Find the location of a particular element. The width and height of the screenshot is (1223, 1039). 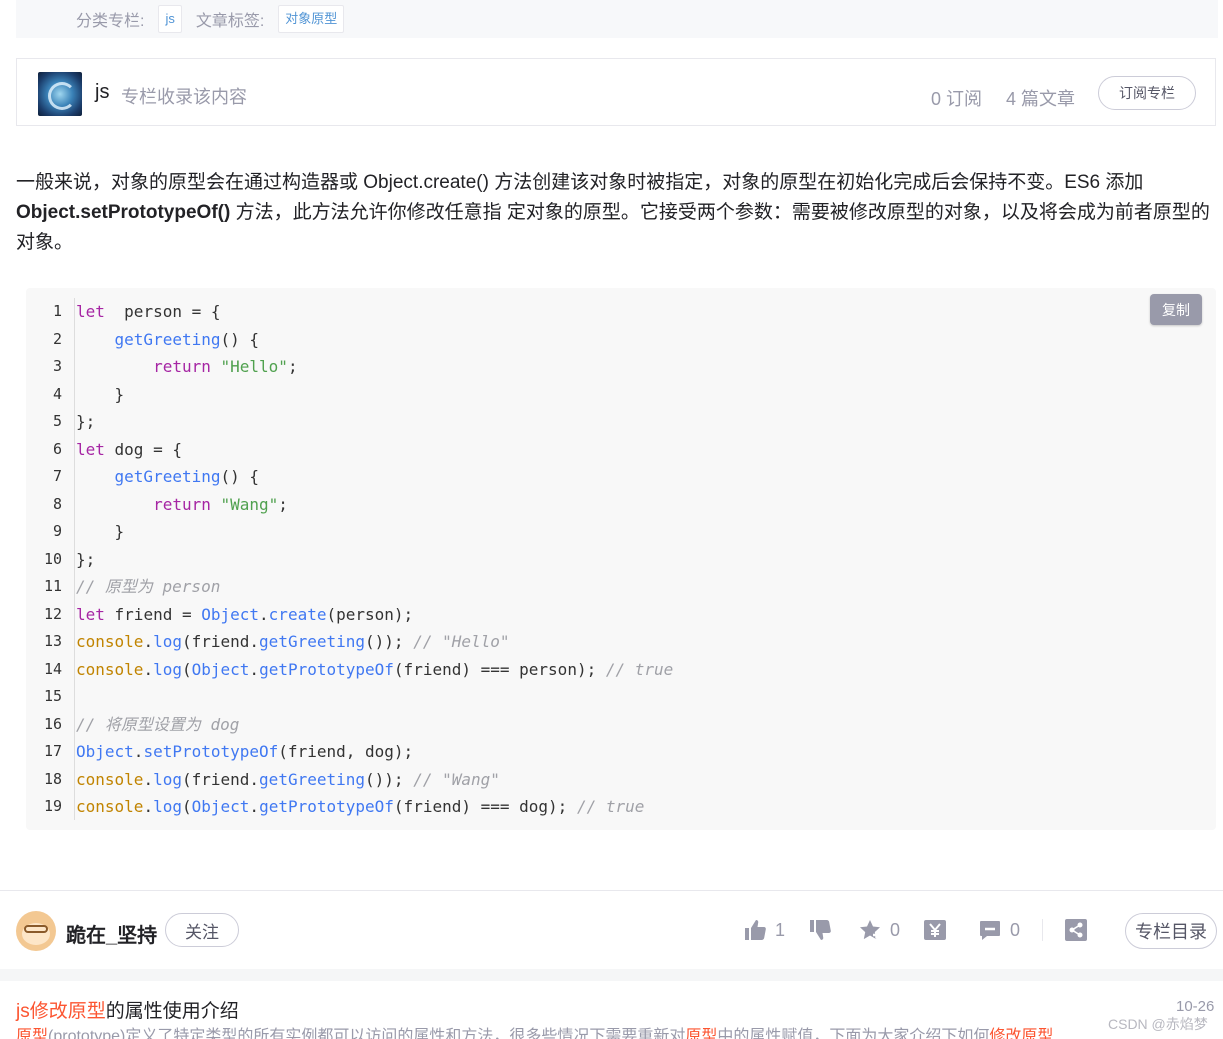

code-token: dog = { is located at coordinates (143, 449).